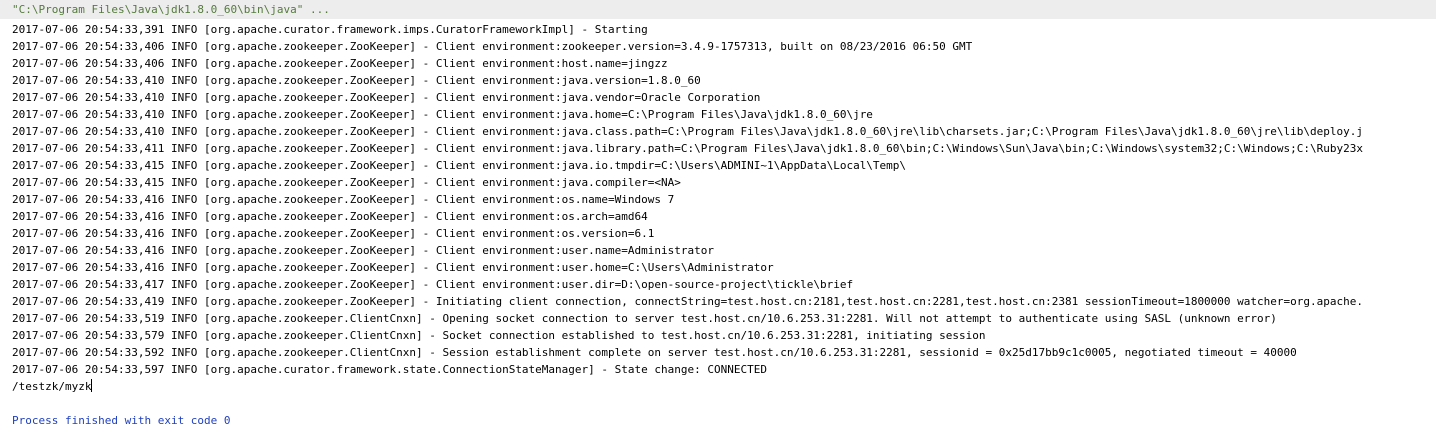 The image size is (1436, 432). I want to click on program-output-line: /testzk/myzk, so click(718, 386).